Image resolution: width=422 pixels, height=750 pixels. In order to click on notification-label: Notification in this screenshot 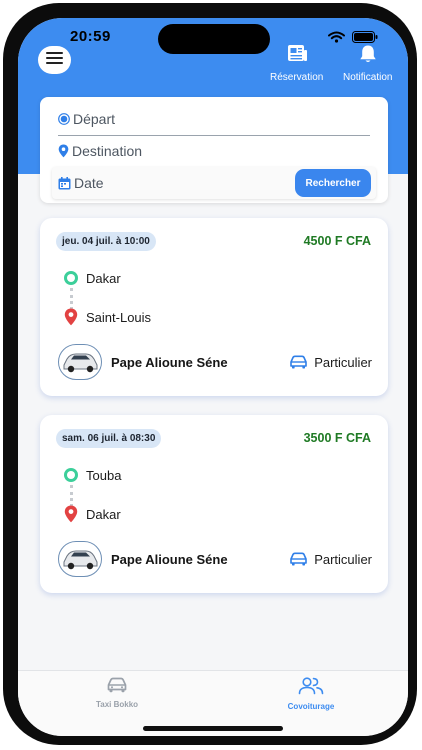, I will do `click(368, 77)`.